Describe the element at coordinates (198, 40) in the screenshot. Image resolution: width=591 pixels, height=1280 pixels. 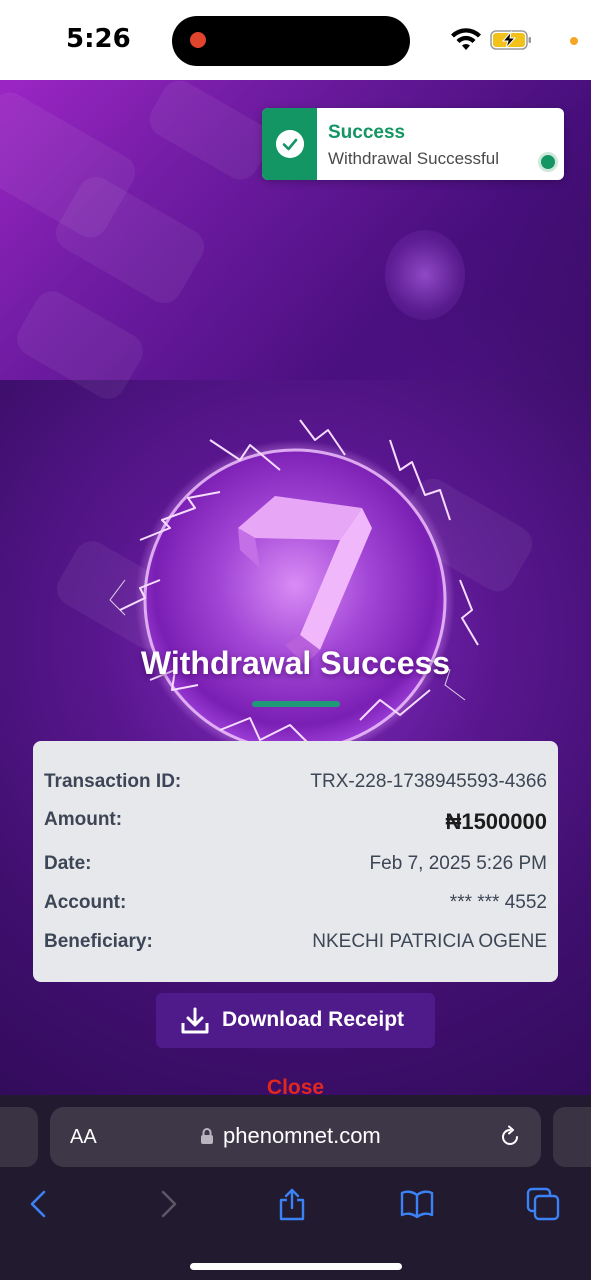
I see `recording-indicator` at that location.